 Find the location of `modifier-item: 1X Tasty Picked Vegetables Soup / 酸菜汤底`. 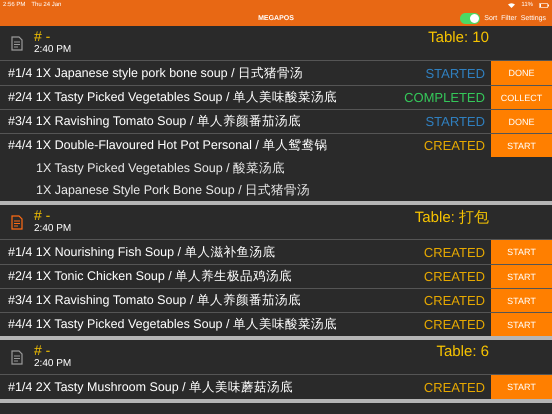

modifier-item: 1X Tasty Picked Vegetables Soup / 酸菜汤底 is located at coordinates (161, 168).